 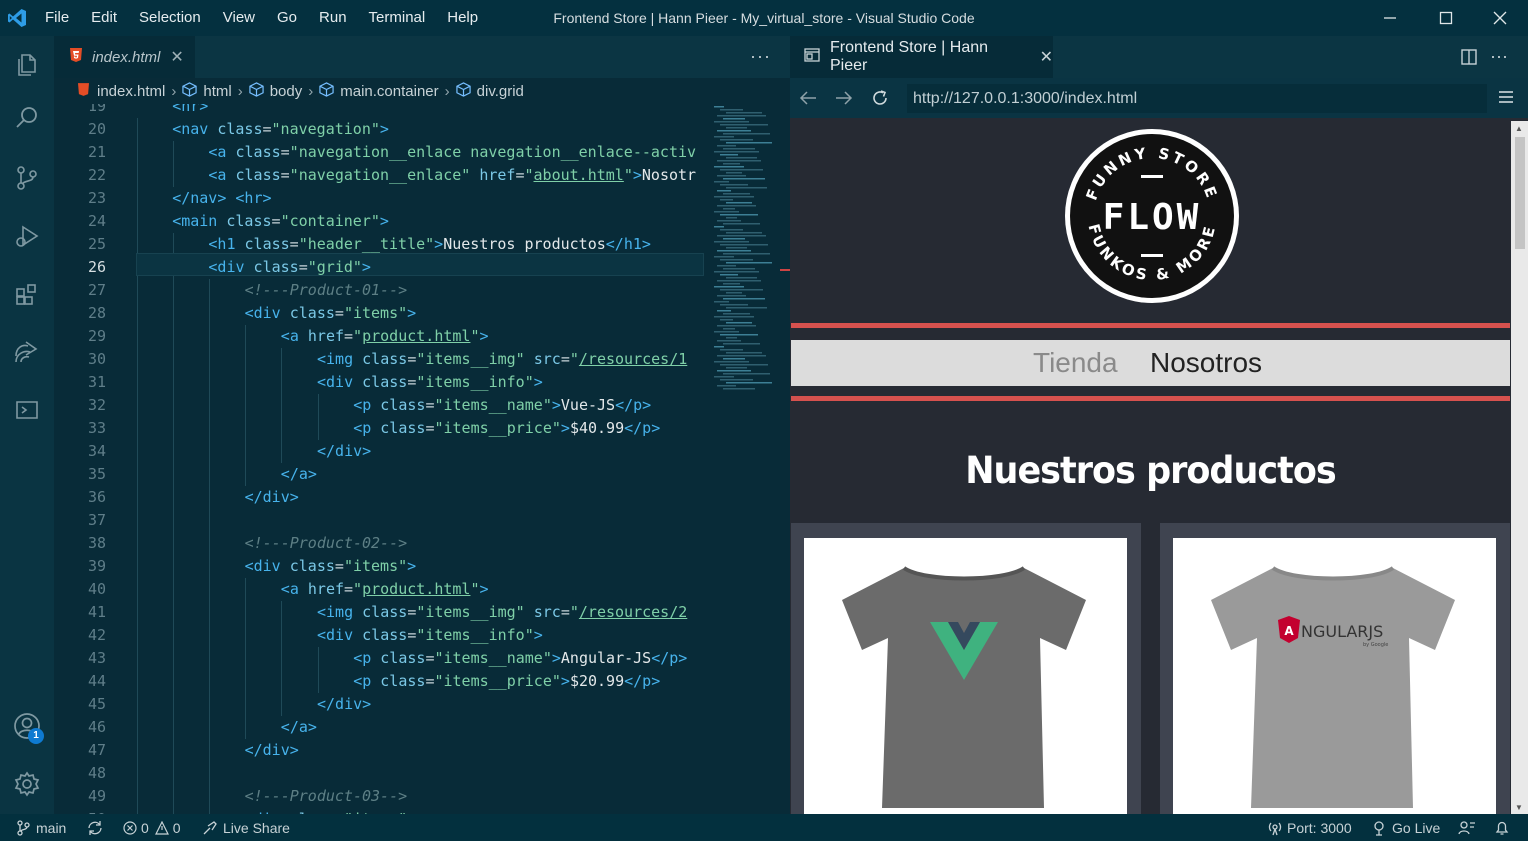 What do you see at coordinates (379, 727) in the screenshot?
I see `code-line: 46 </a>` at bounding box center [379, 727].